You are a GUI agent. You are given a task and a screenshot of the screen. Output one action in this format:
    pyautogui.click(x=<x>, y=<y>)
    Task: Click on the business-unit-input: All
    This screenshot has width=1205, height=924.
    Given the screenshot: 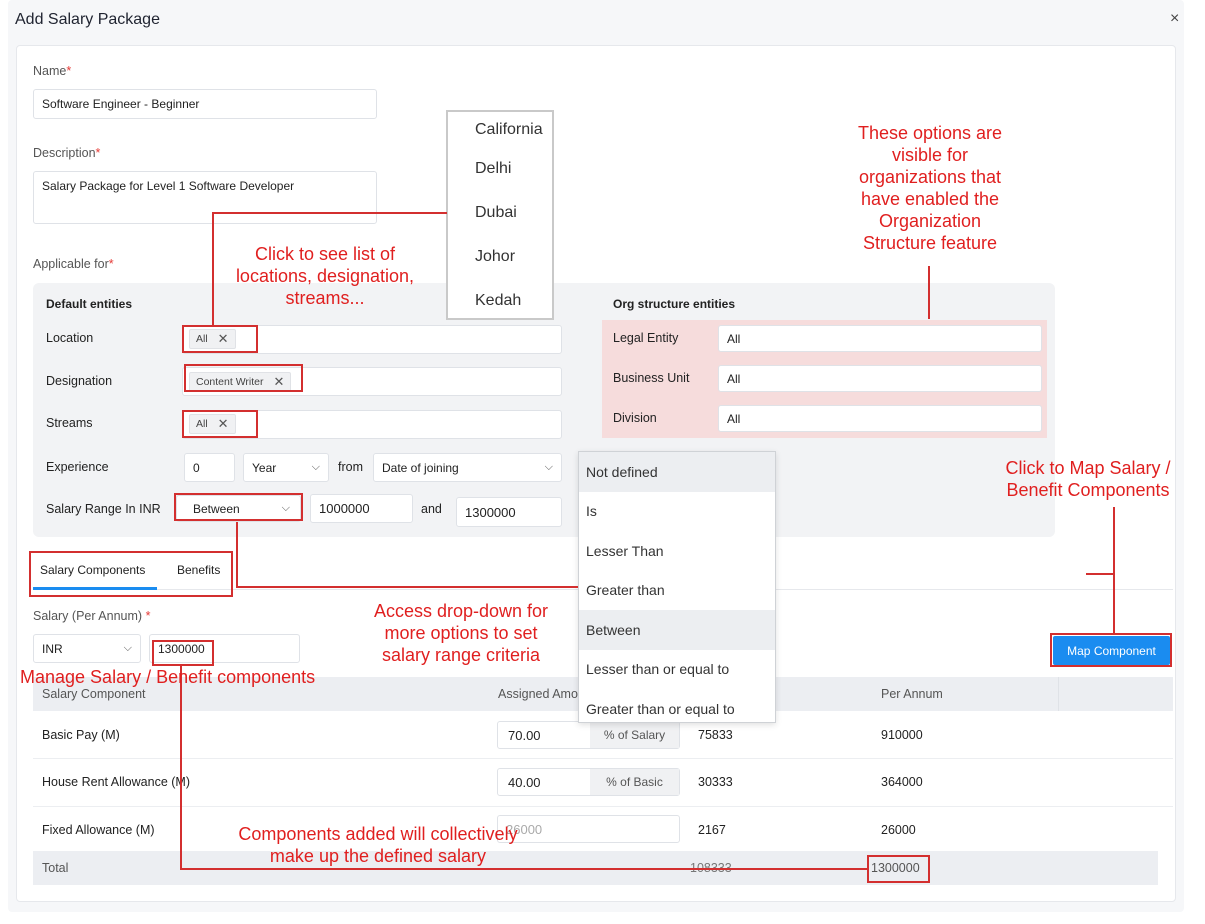 What is the action you would take?
    pyautogui.click(x=880, y=378)
    